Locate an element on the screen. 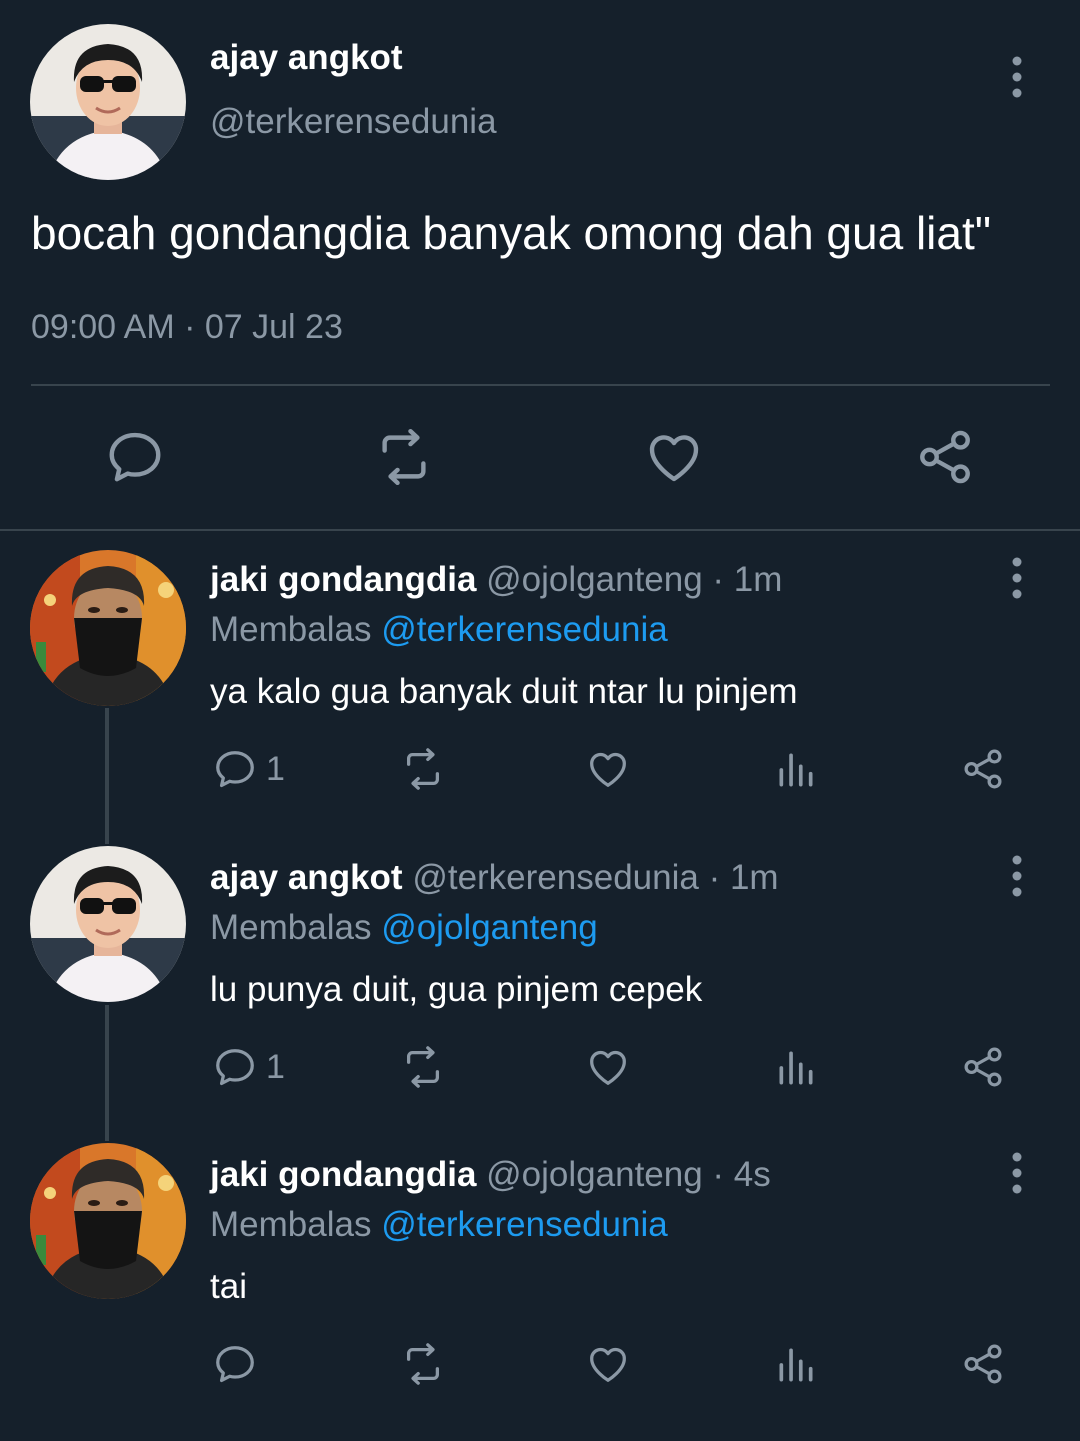  author-handle: @terkerensedunia is located at coordinates (353, 122).